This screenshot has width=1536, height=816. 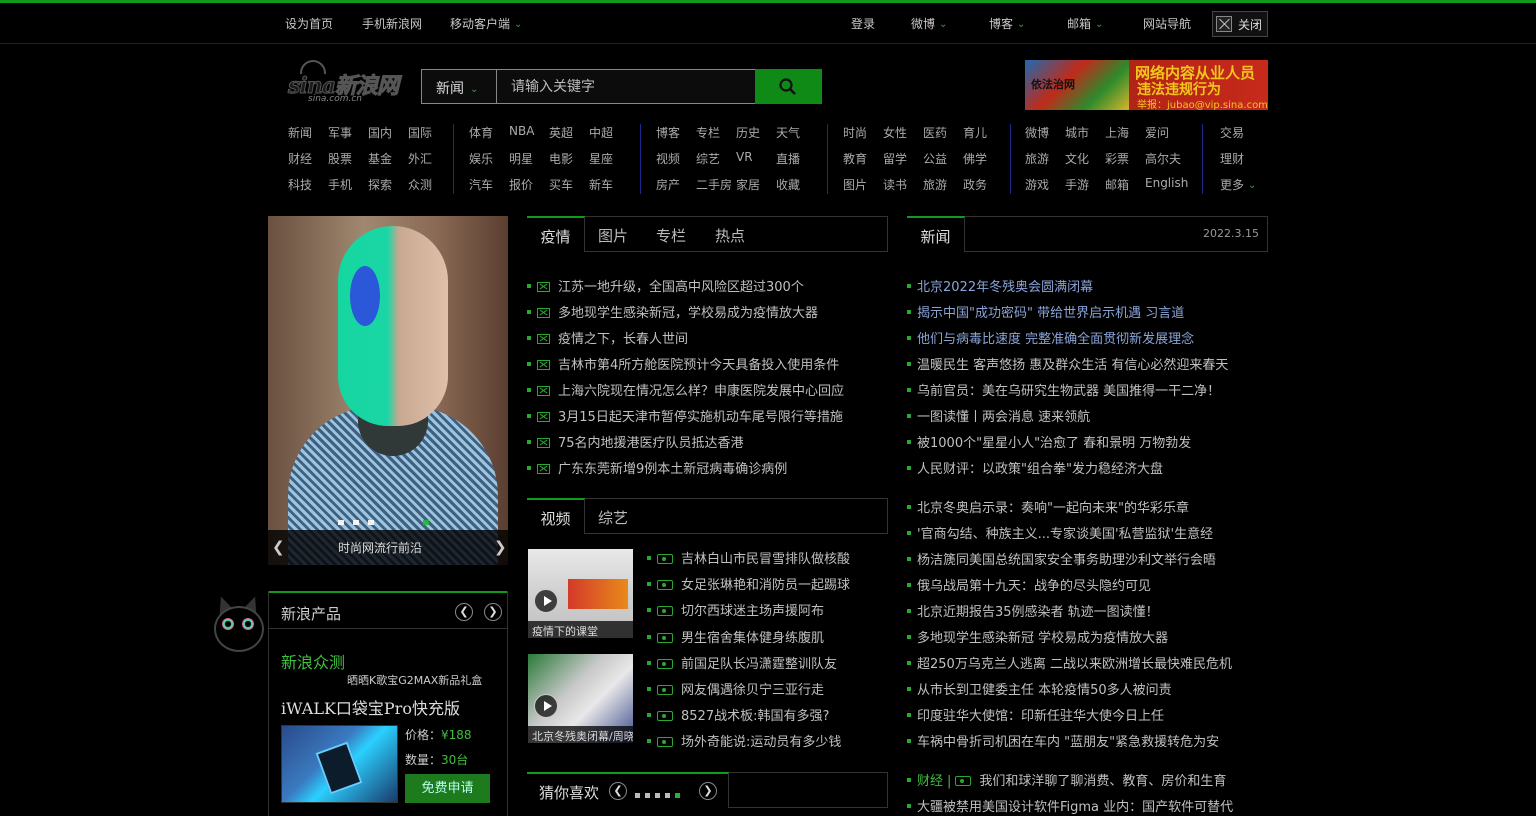 I want to click on headline-item: 他们与病毒比速度 完整准确全面贯彻新发展理念, so click(x=1050, y=337).